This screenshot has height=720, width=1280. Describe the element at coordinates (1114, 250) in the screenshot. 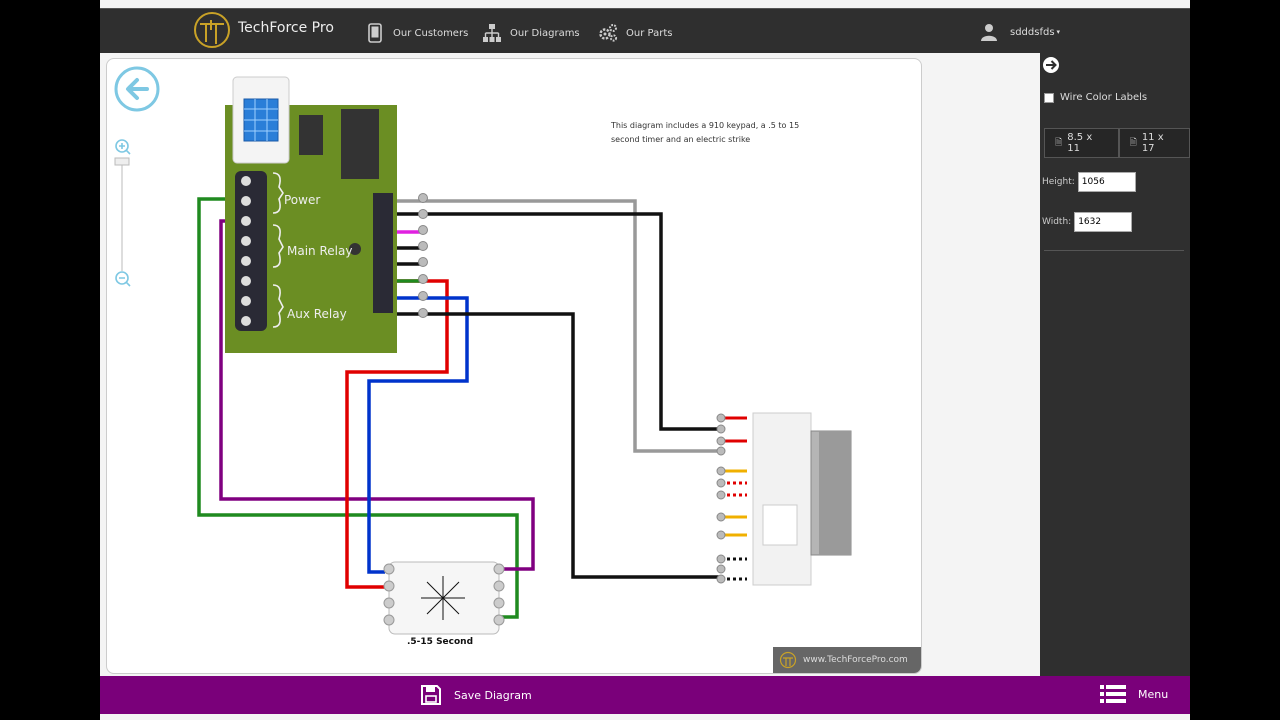

I see `panel-divider` at that location.